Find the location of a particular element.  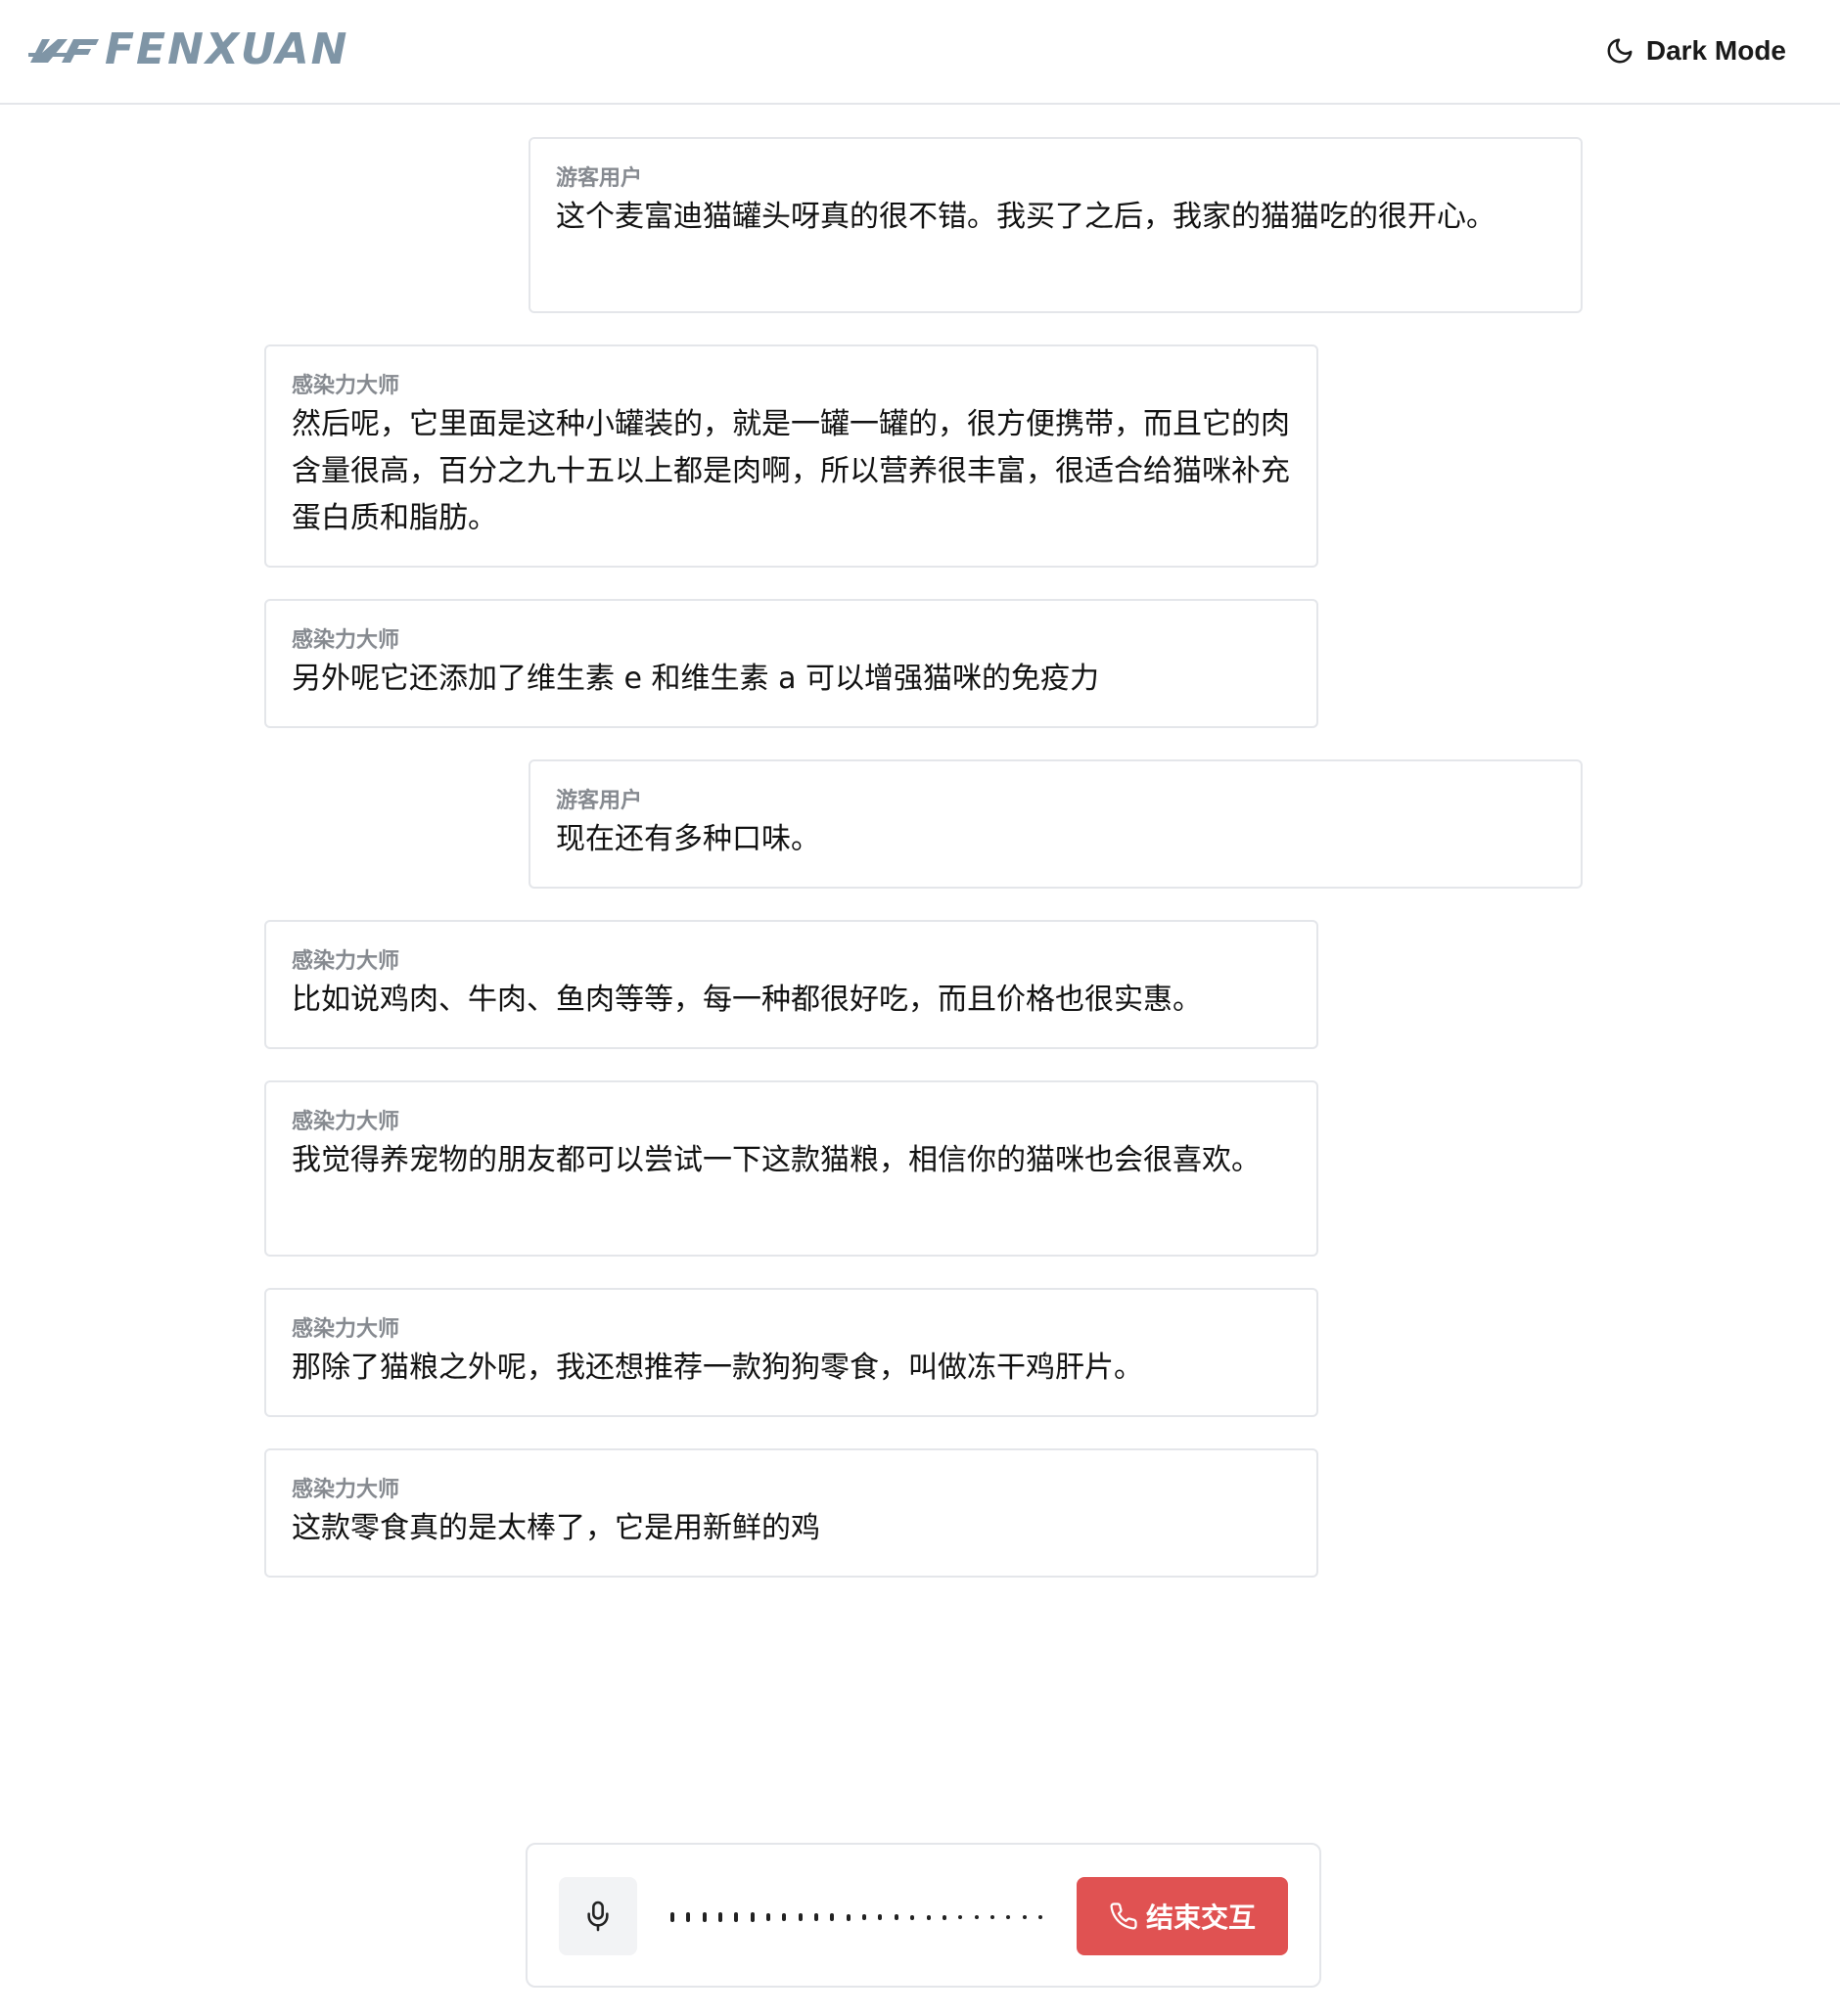

message-text: 比如说鸡肉、牛肉、鱼肉等等，每一种都很好吃，而且价格也很实惠。 is located at coordinates (747, 1000).